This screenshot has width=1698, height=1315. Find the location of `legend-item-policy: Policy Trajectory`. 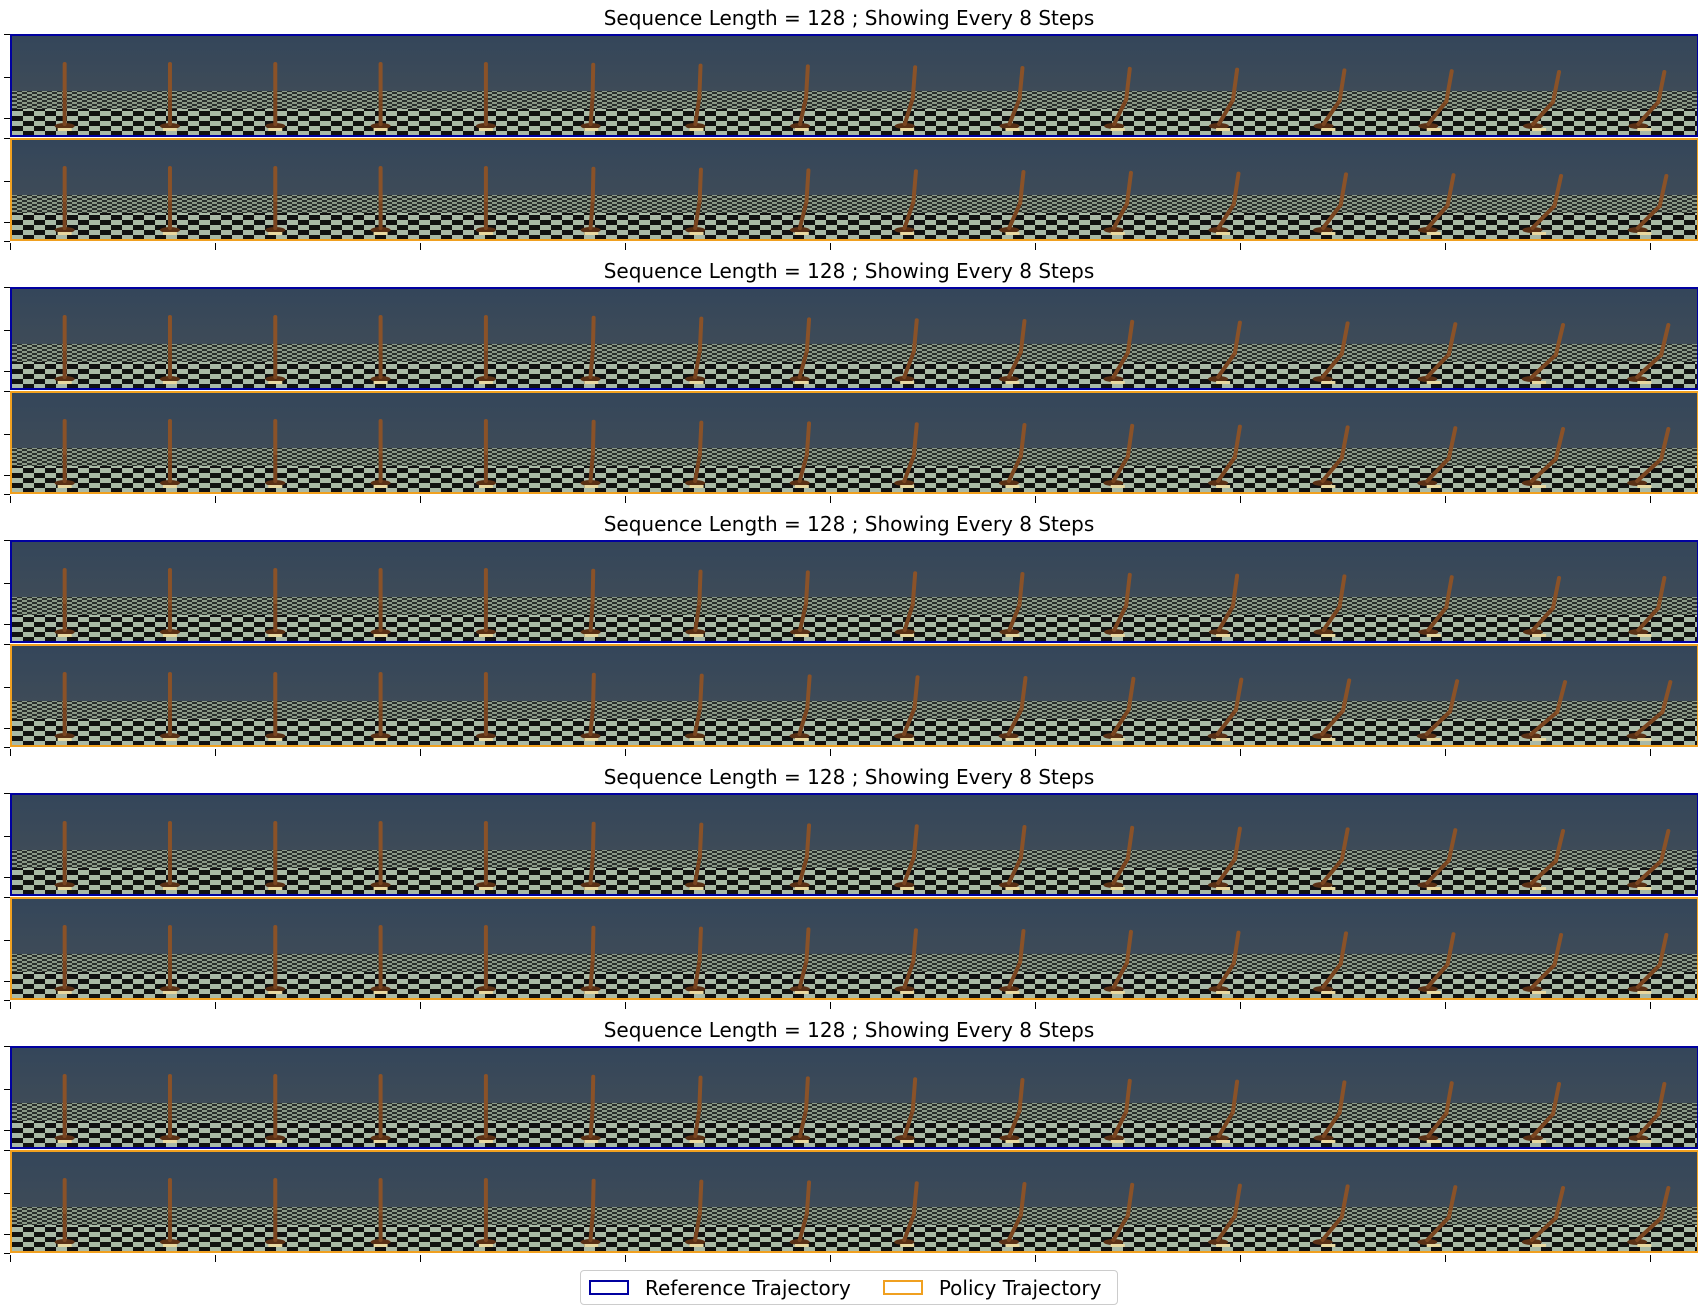

legend-item-policy: Policy Trajectory is located at coordinates (992, 1287).